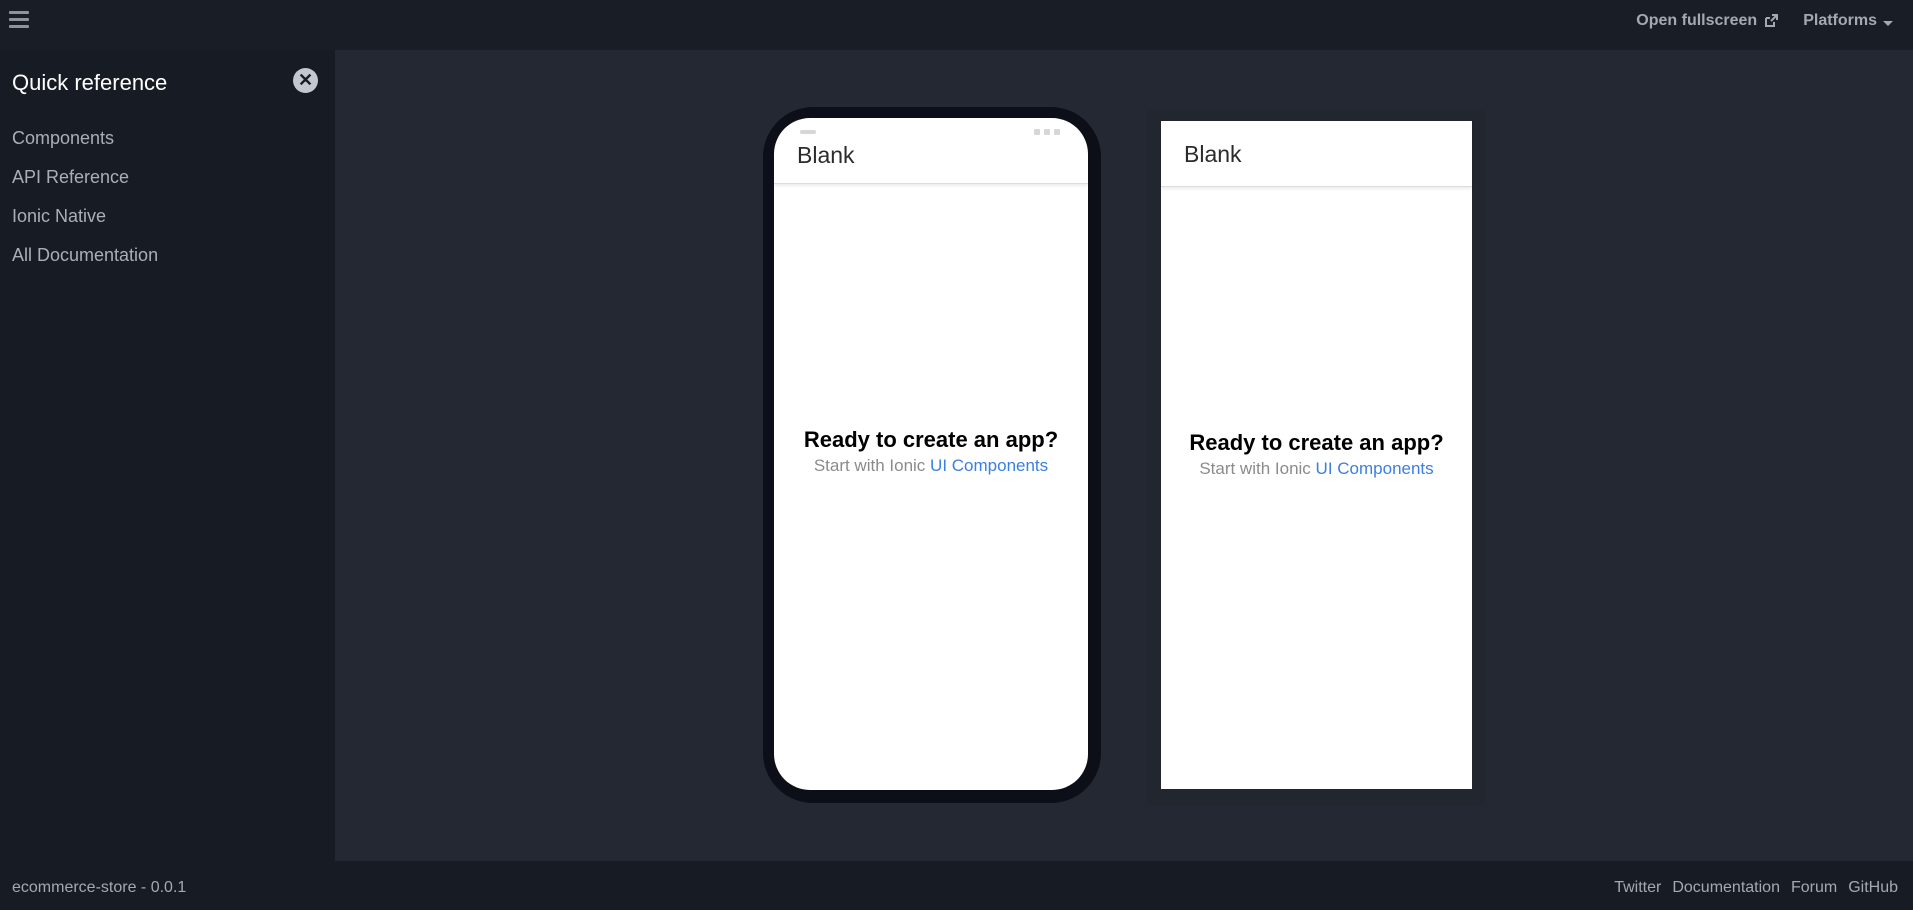 The width and height of the screenshot is (1913, 910). I want to click on footer-link-documentation: Documentation, so click(1726, 888).